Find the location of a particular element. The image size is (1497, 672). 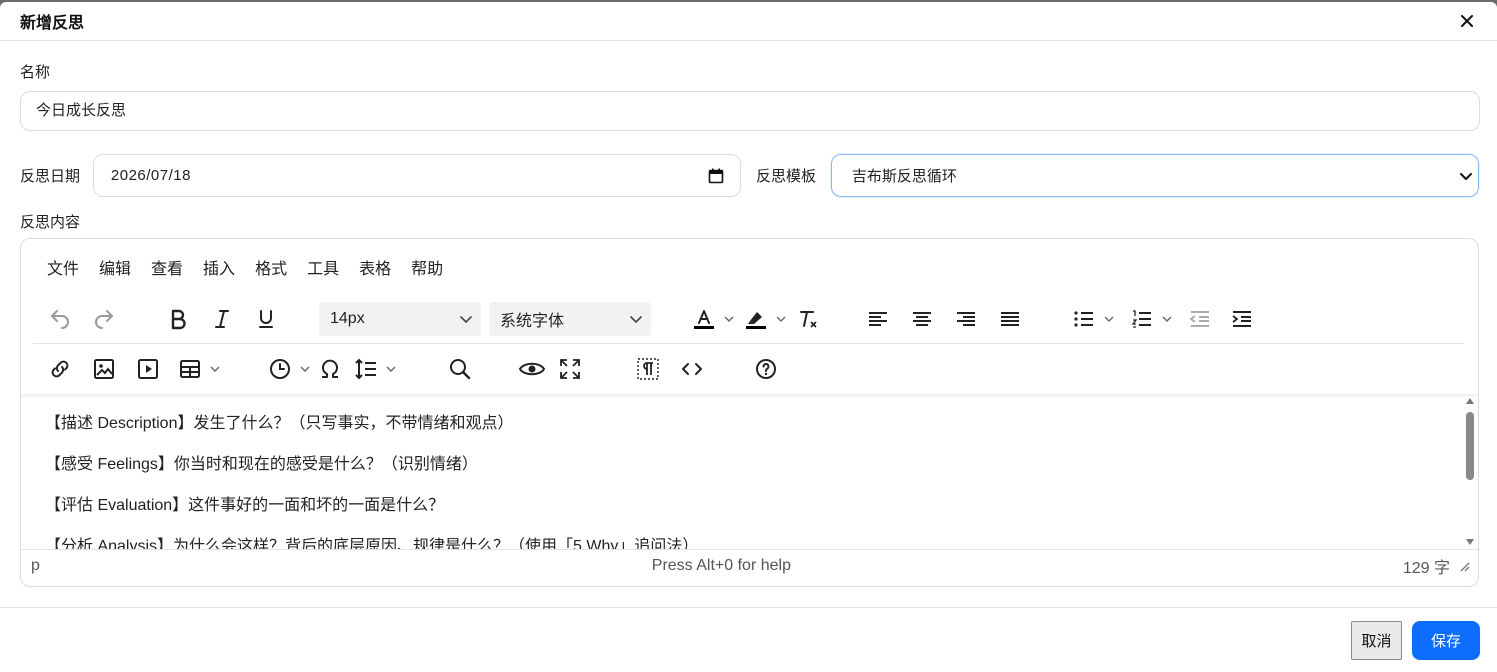

datetime-button is located at coordinates (280, 369).